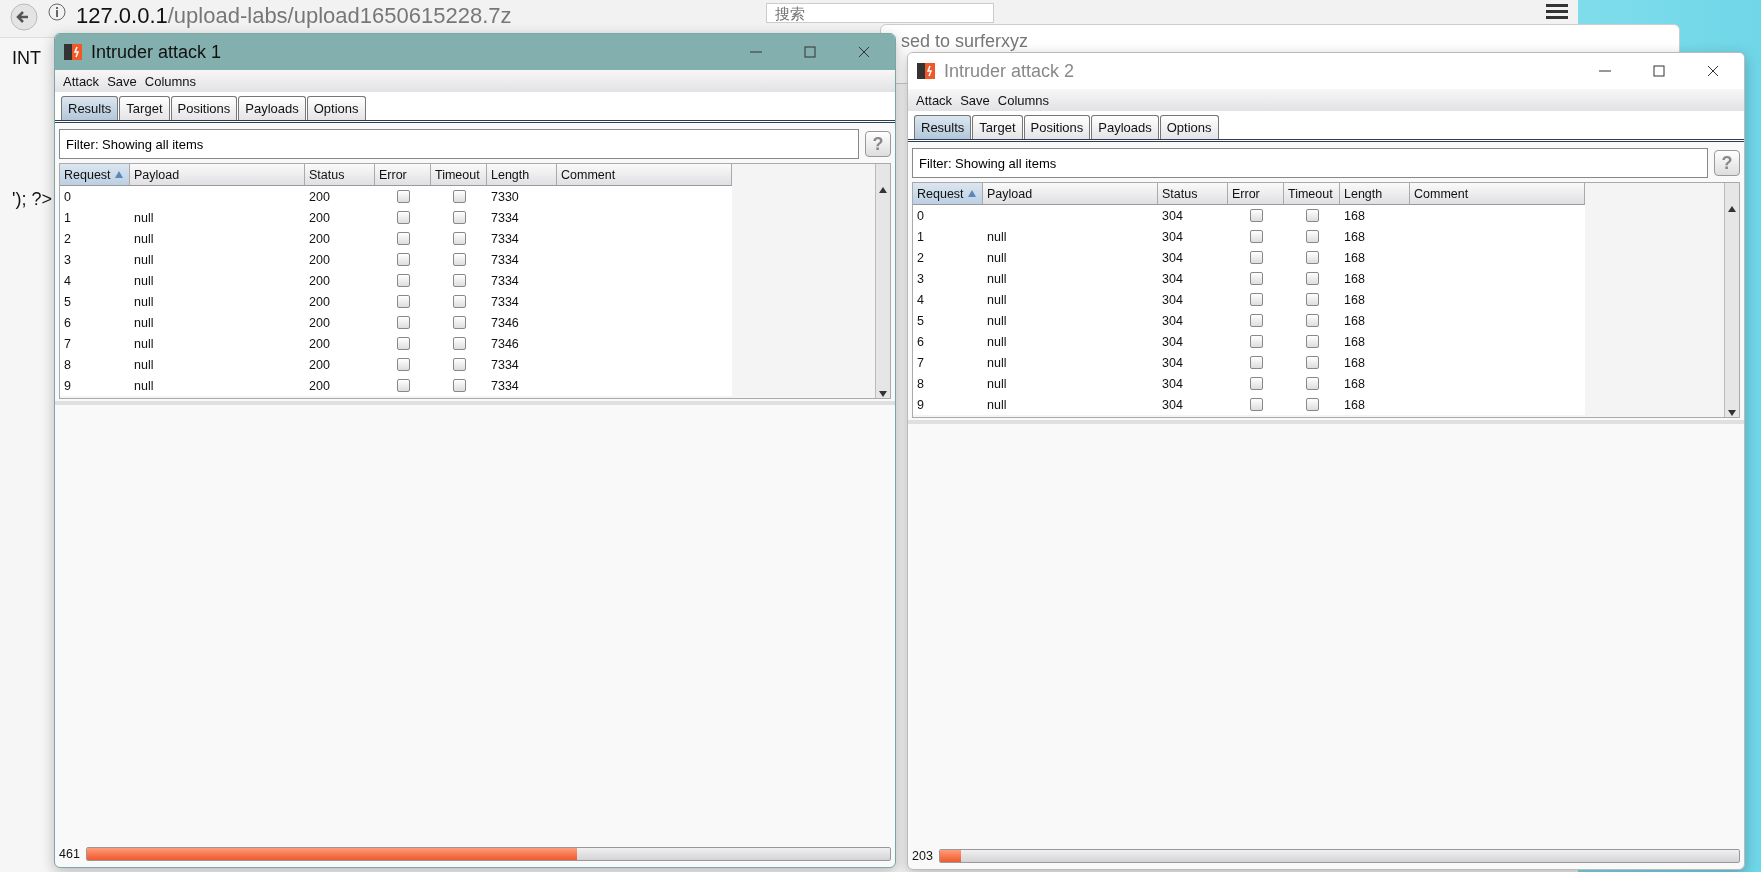  I want to click on table-row: 7 null 304 168, so click(1249, 362).